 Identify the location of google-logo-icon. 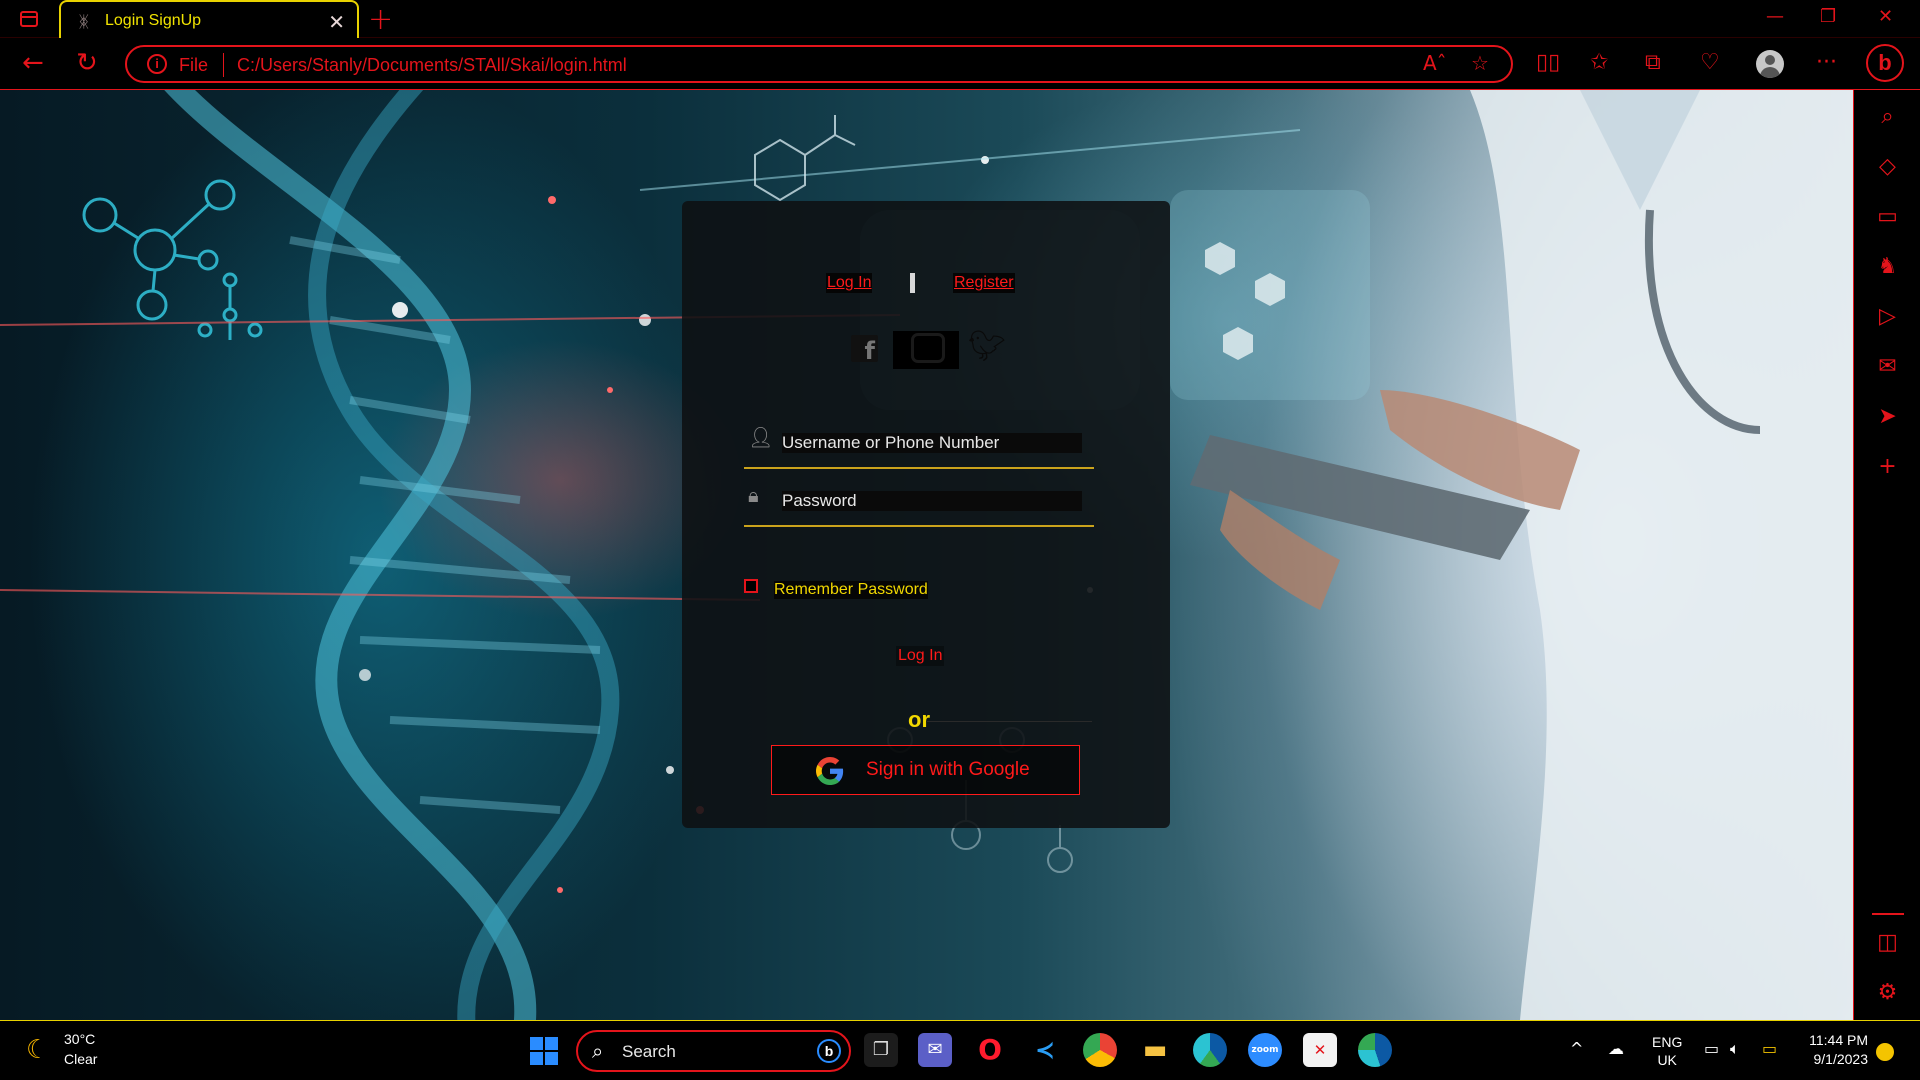
(830, 771).